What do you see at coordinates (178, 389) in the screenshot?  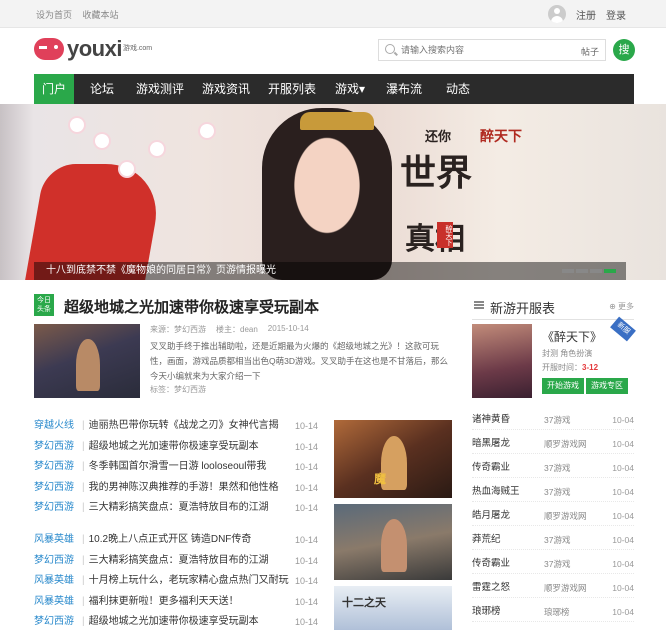 I see `headline-tags: 标签：梦幻西游` at bounding box center [178, 389].